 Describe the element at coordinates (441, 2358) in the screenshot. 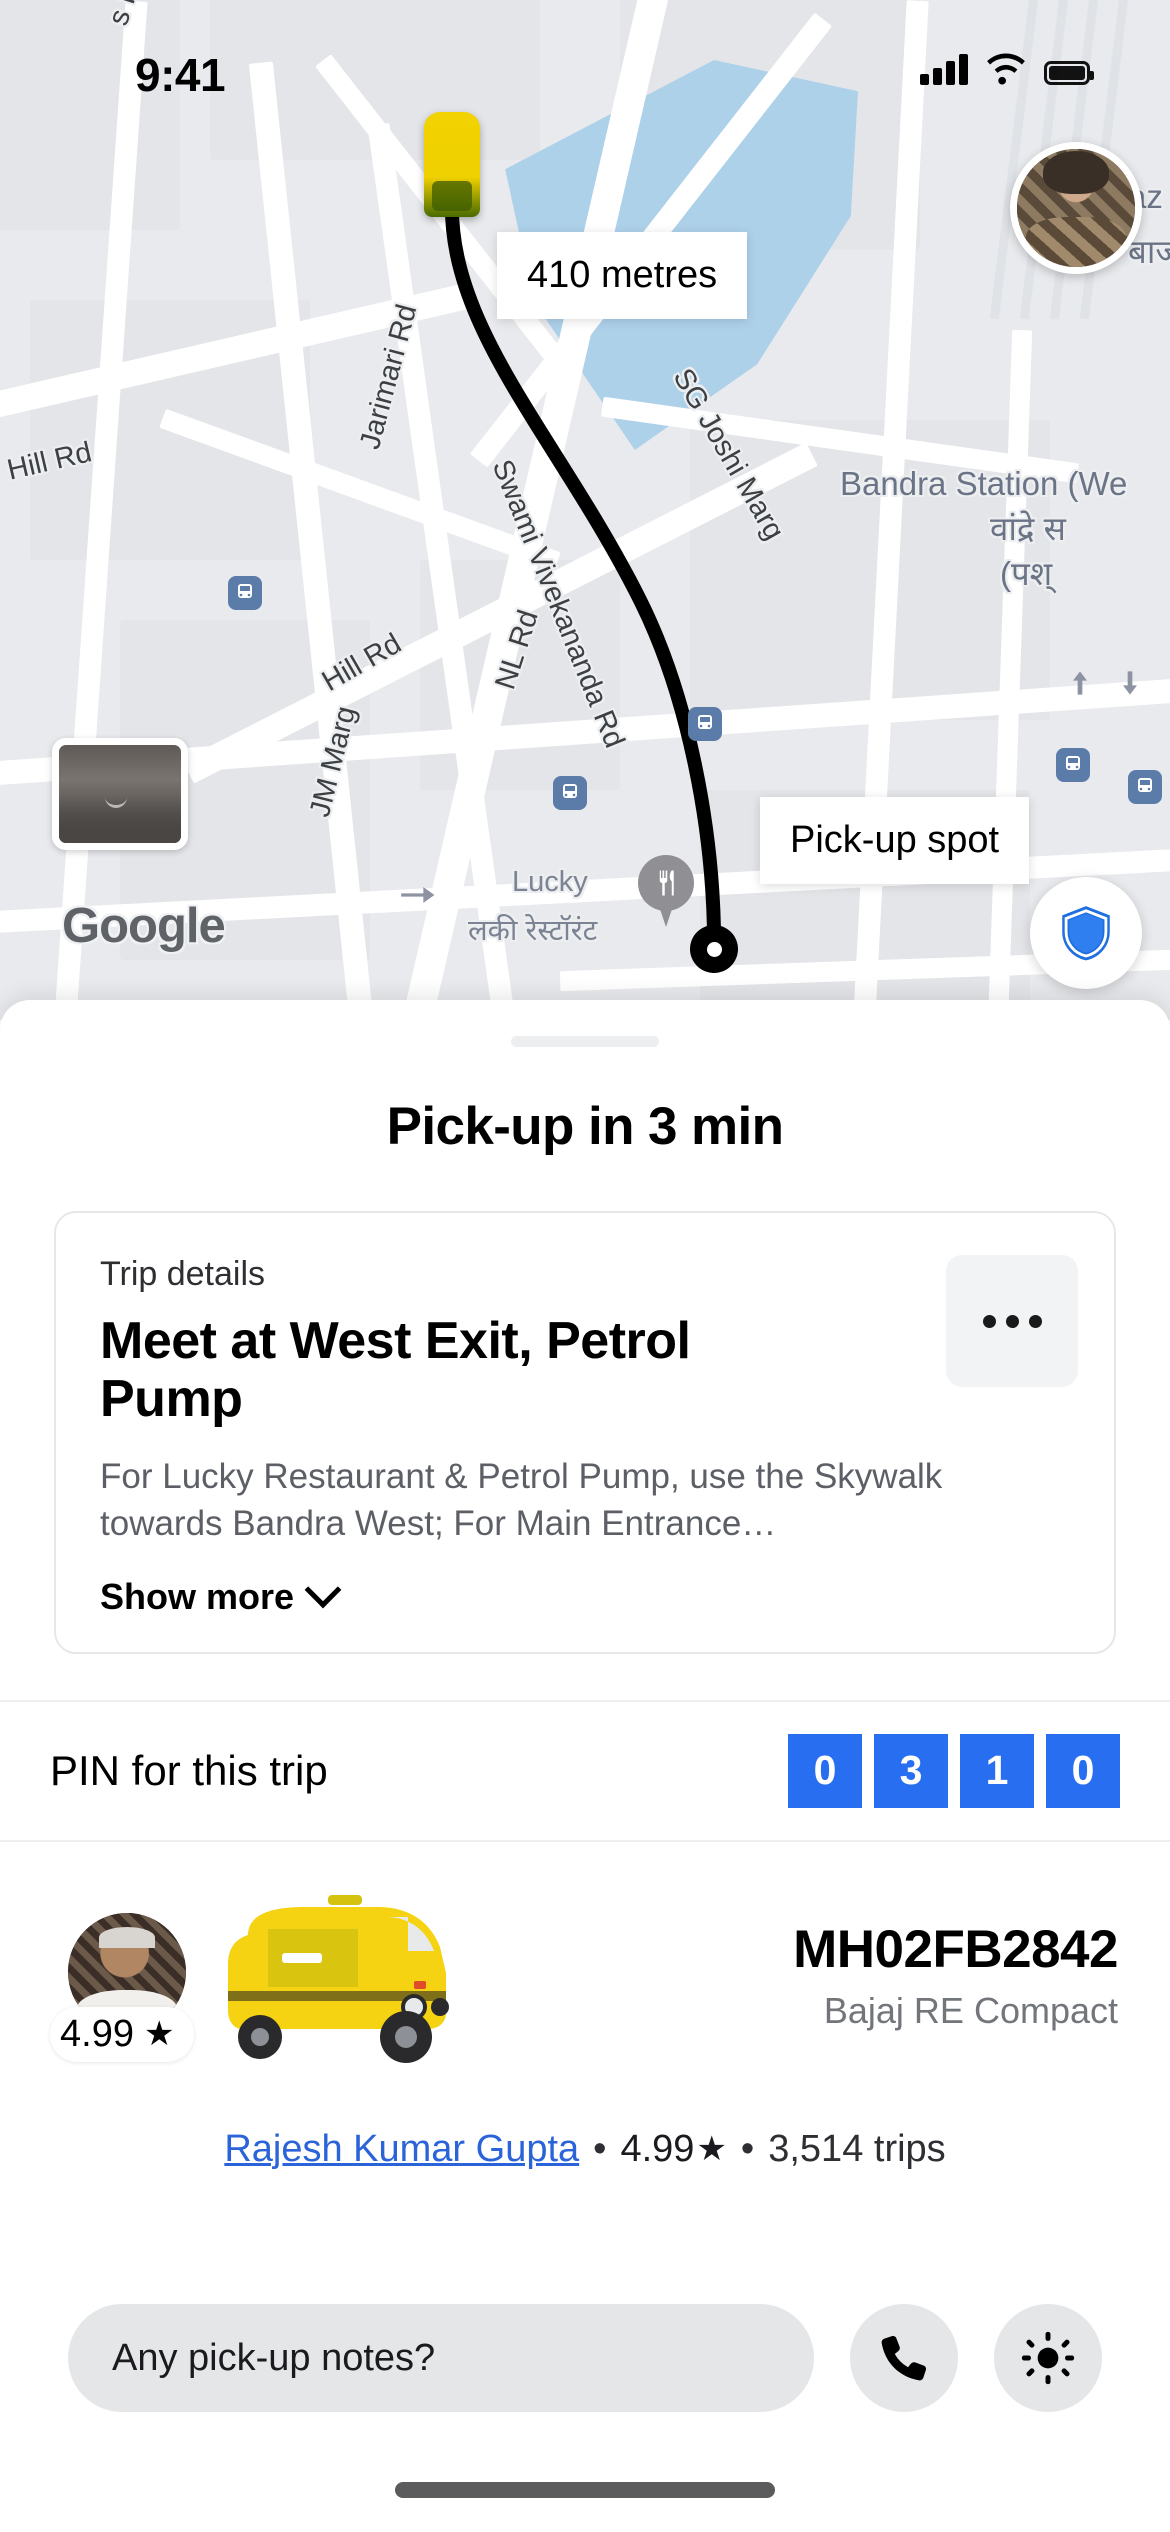

I see `pickup-notes-input: Any pick-up notes?` at that location.